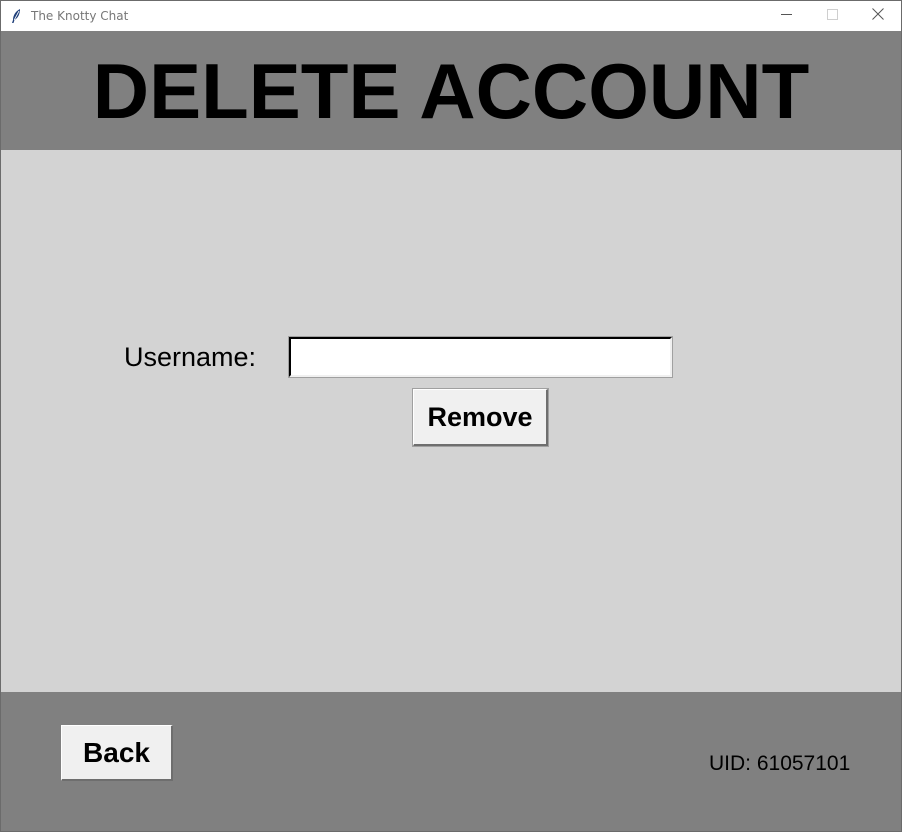  I want to click on header-banner: DELETE ACCOUNT, so click(451, 90).